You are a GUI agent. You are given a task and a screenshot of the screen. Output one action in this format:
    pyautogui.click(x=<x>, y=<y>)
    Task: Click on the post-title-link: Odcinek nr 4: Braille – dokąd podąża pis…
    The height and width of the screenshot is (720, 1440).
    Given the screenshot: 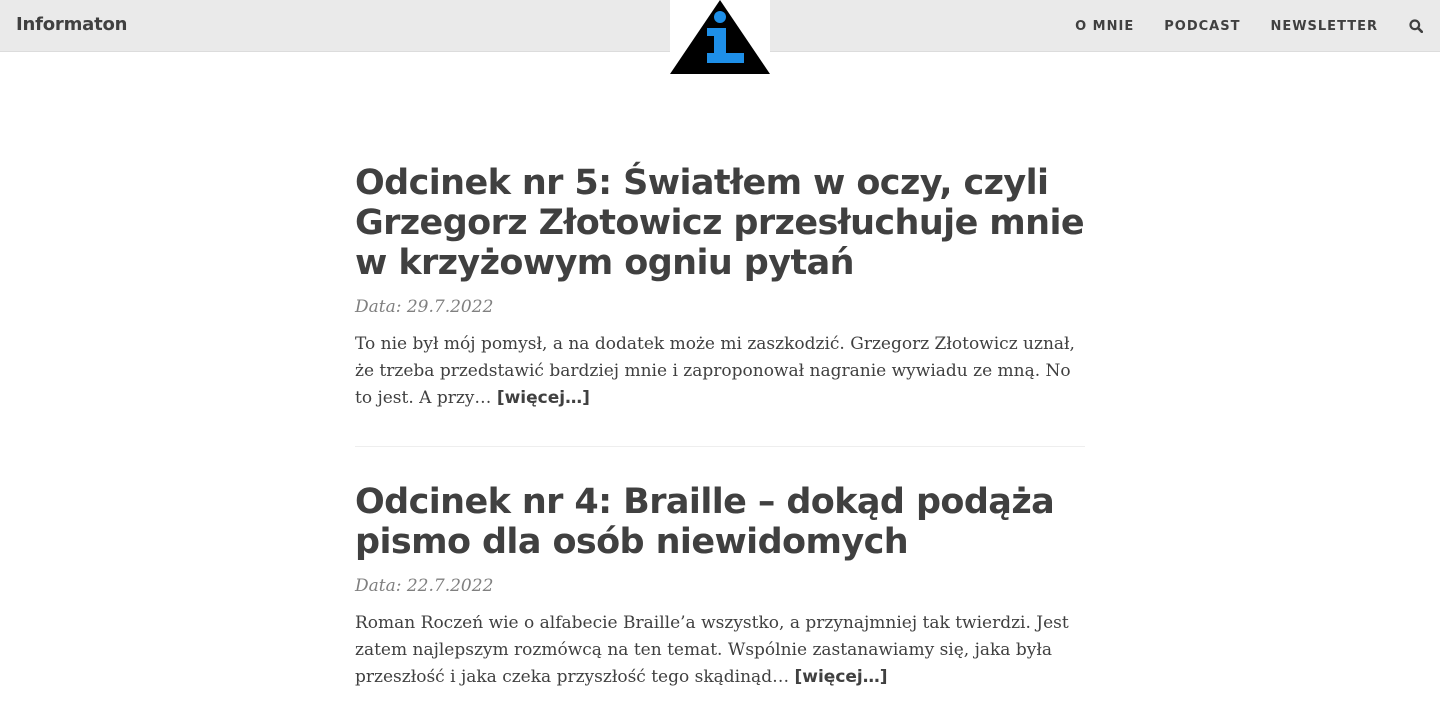 What is the action you would take?
    pyautogui.click(x=705, y=522)
    